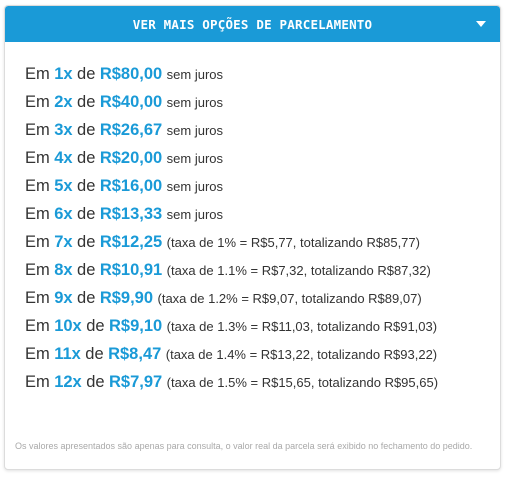 This screenshot has width=510, height=479. Describe the element at coordinates (262, 158) in the screenshot. I see `installment-row-4x: Em 4x de R$20,00 sem juros` at that location.